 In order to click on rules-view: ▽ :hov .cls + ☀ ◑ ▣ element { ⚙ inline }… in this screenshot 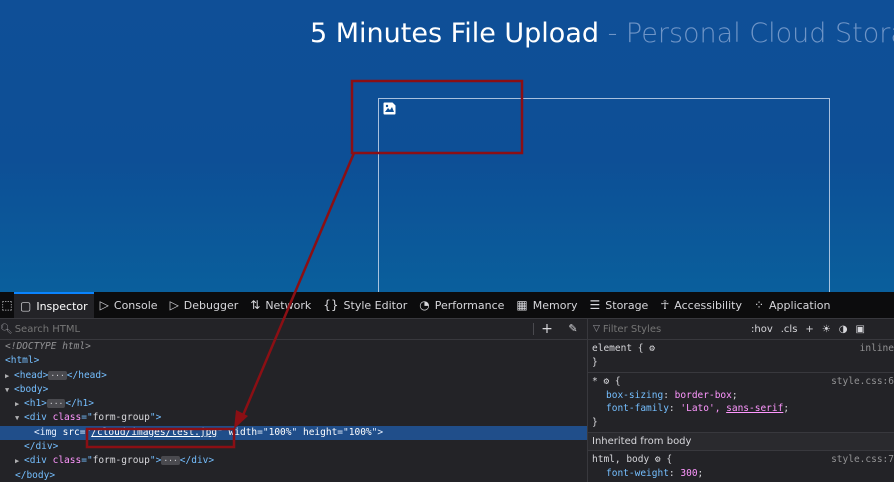, I will do `click(741, 400)`.